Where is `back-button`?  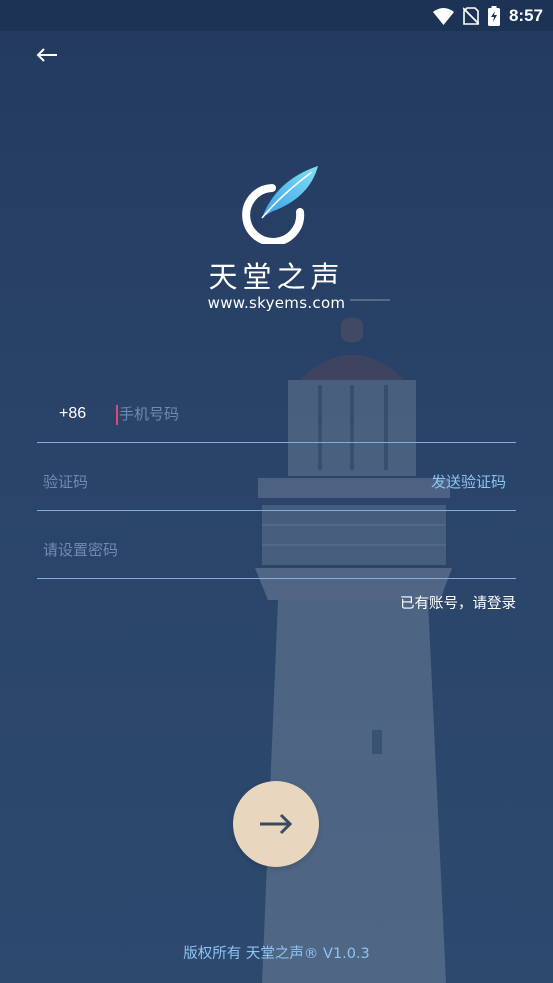
back-button is located at coordinates (47, 55).